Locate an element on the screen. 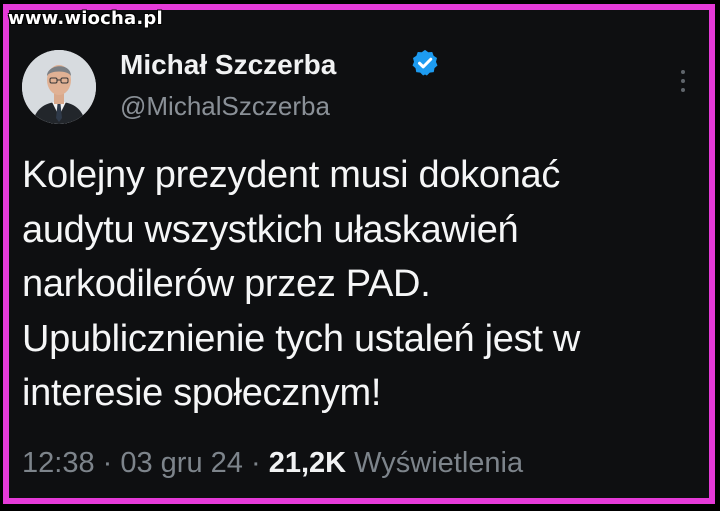  tweet-text-line: Upublicznienie tych ustaleń jest w is located at coordinates (301, 338).